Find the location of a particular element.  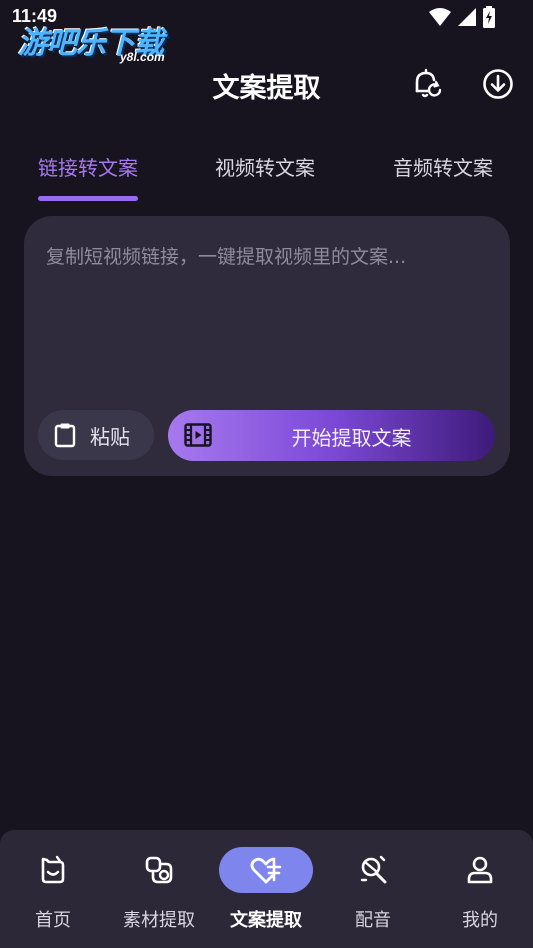

start-extract-button: 开始提取文案 is located at coordinates (331, 435).